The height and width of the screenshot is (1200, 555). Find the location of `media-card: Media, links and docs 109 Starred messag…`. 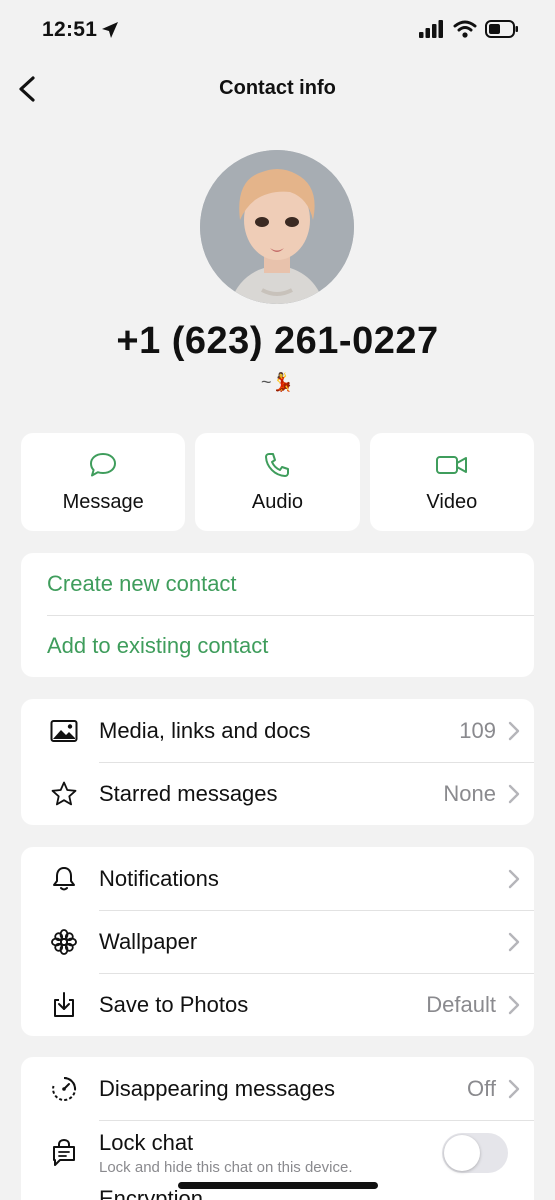

media-card: Media, links and docs 109 Starred messag… is located at coordinates (277, 762).